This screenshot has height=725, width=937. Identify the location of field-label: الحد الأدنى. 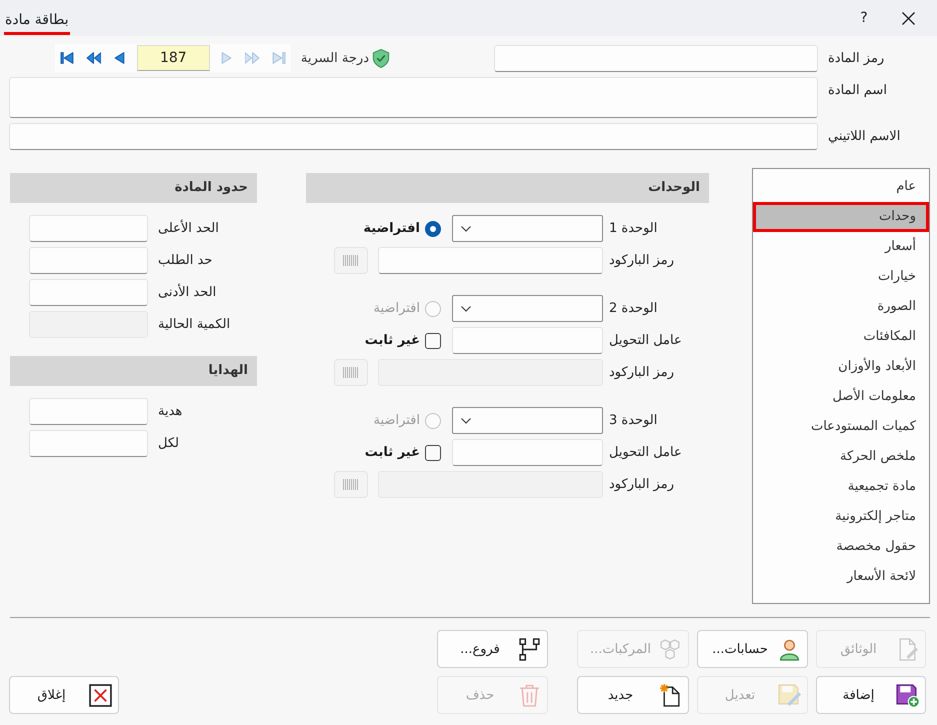
(188, 292).